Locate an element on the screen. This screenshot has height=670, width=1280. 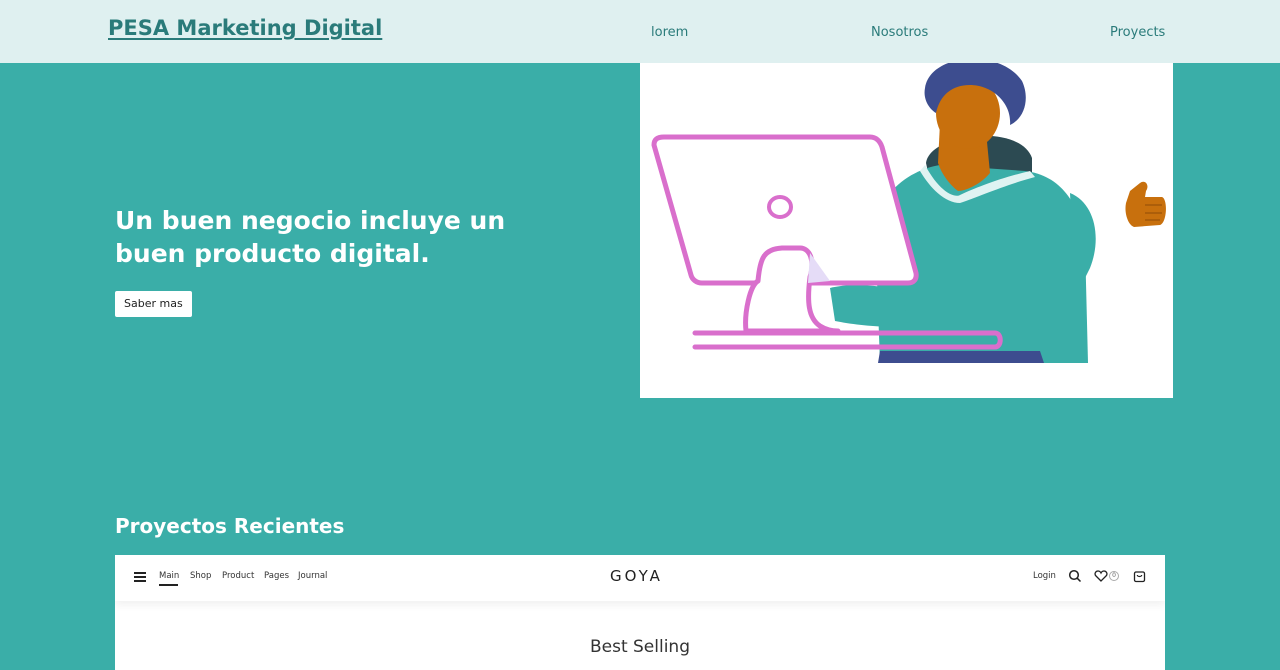
preview-logo: GOYA is located at coordinates (636, 576).